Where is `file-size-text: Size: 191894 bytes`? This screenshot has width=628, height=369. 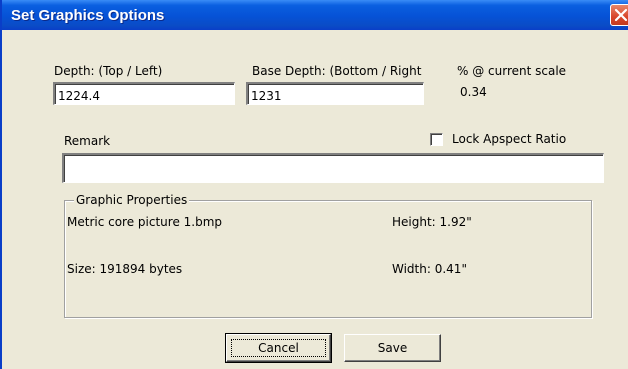 file-size-text: Size: 191894 bytes is located at coordinates (125, 269).